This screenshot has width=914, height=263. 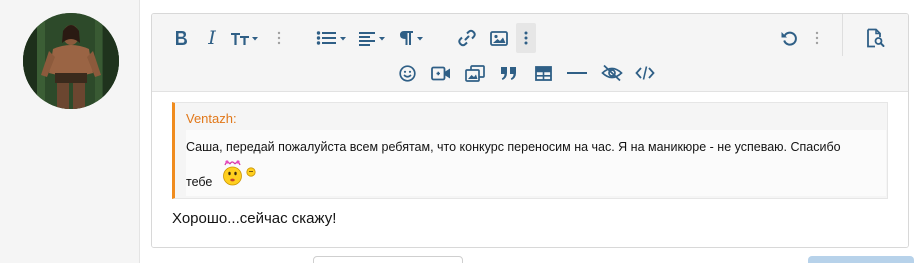 What do you see at coordinates (254, 218) in the screenshot?
I see `reply-text: Хорошо...сейчас скажу!` at bounding box center [254, 218].